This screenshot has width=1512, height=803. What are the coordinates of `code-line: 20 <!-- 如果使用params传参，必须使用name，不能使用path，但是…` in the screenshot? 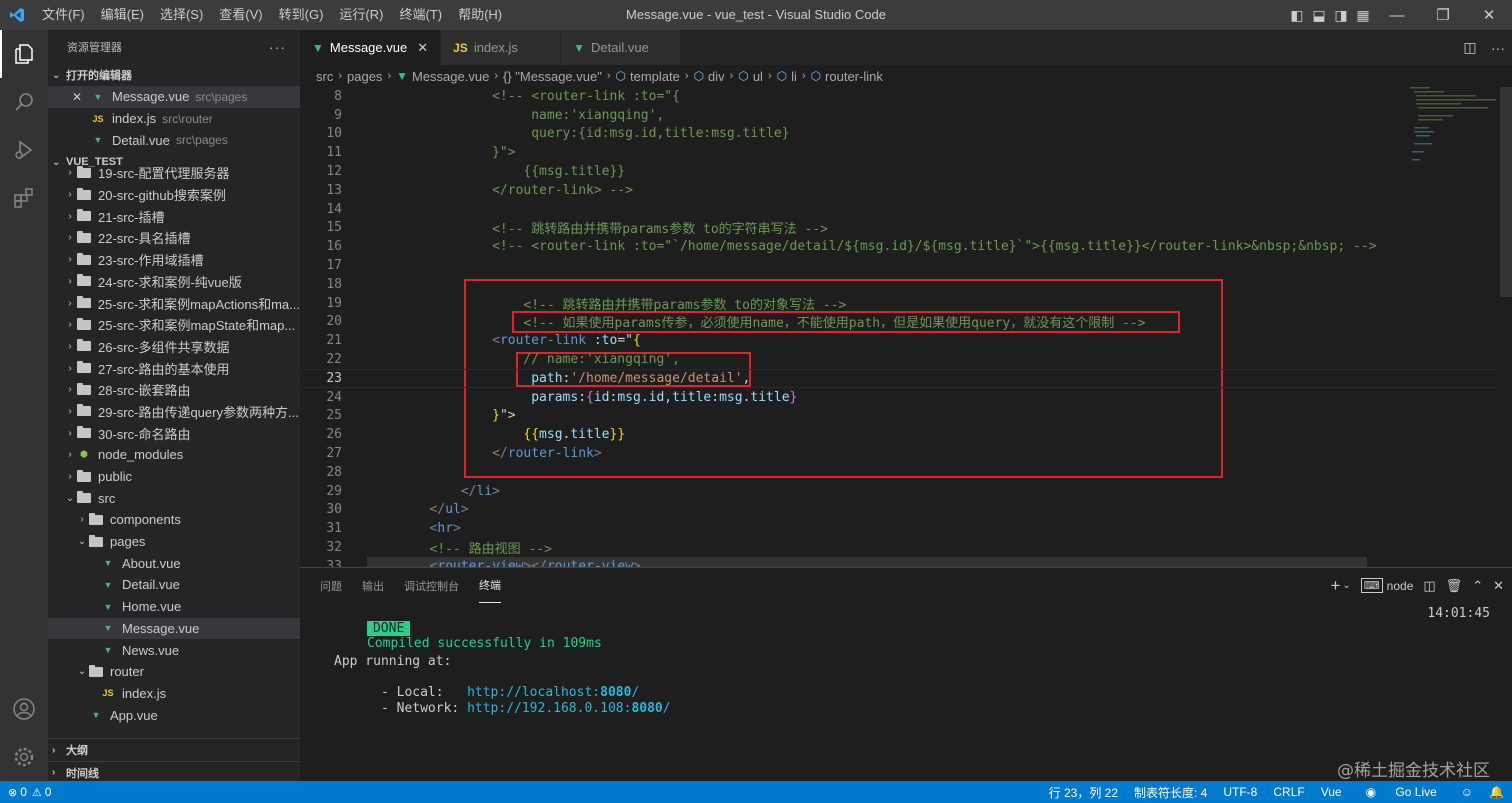 It's located at (900, 322).